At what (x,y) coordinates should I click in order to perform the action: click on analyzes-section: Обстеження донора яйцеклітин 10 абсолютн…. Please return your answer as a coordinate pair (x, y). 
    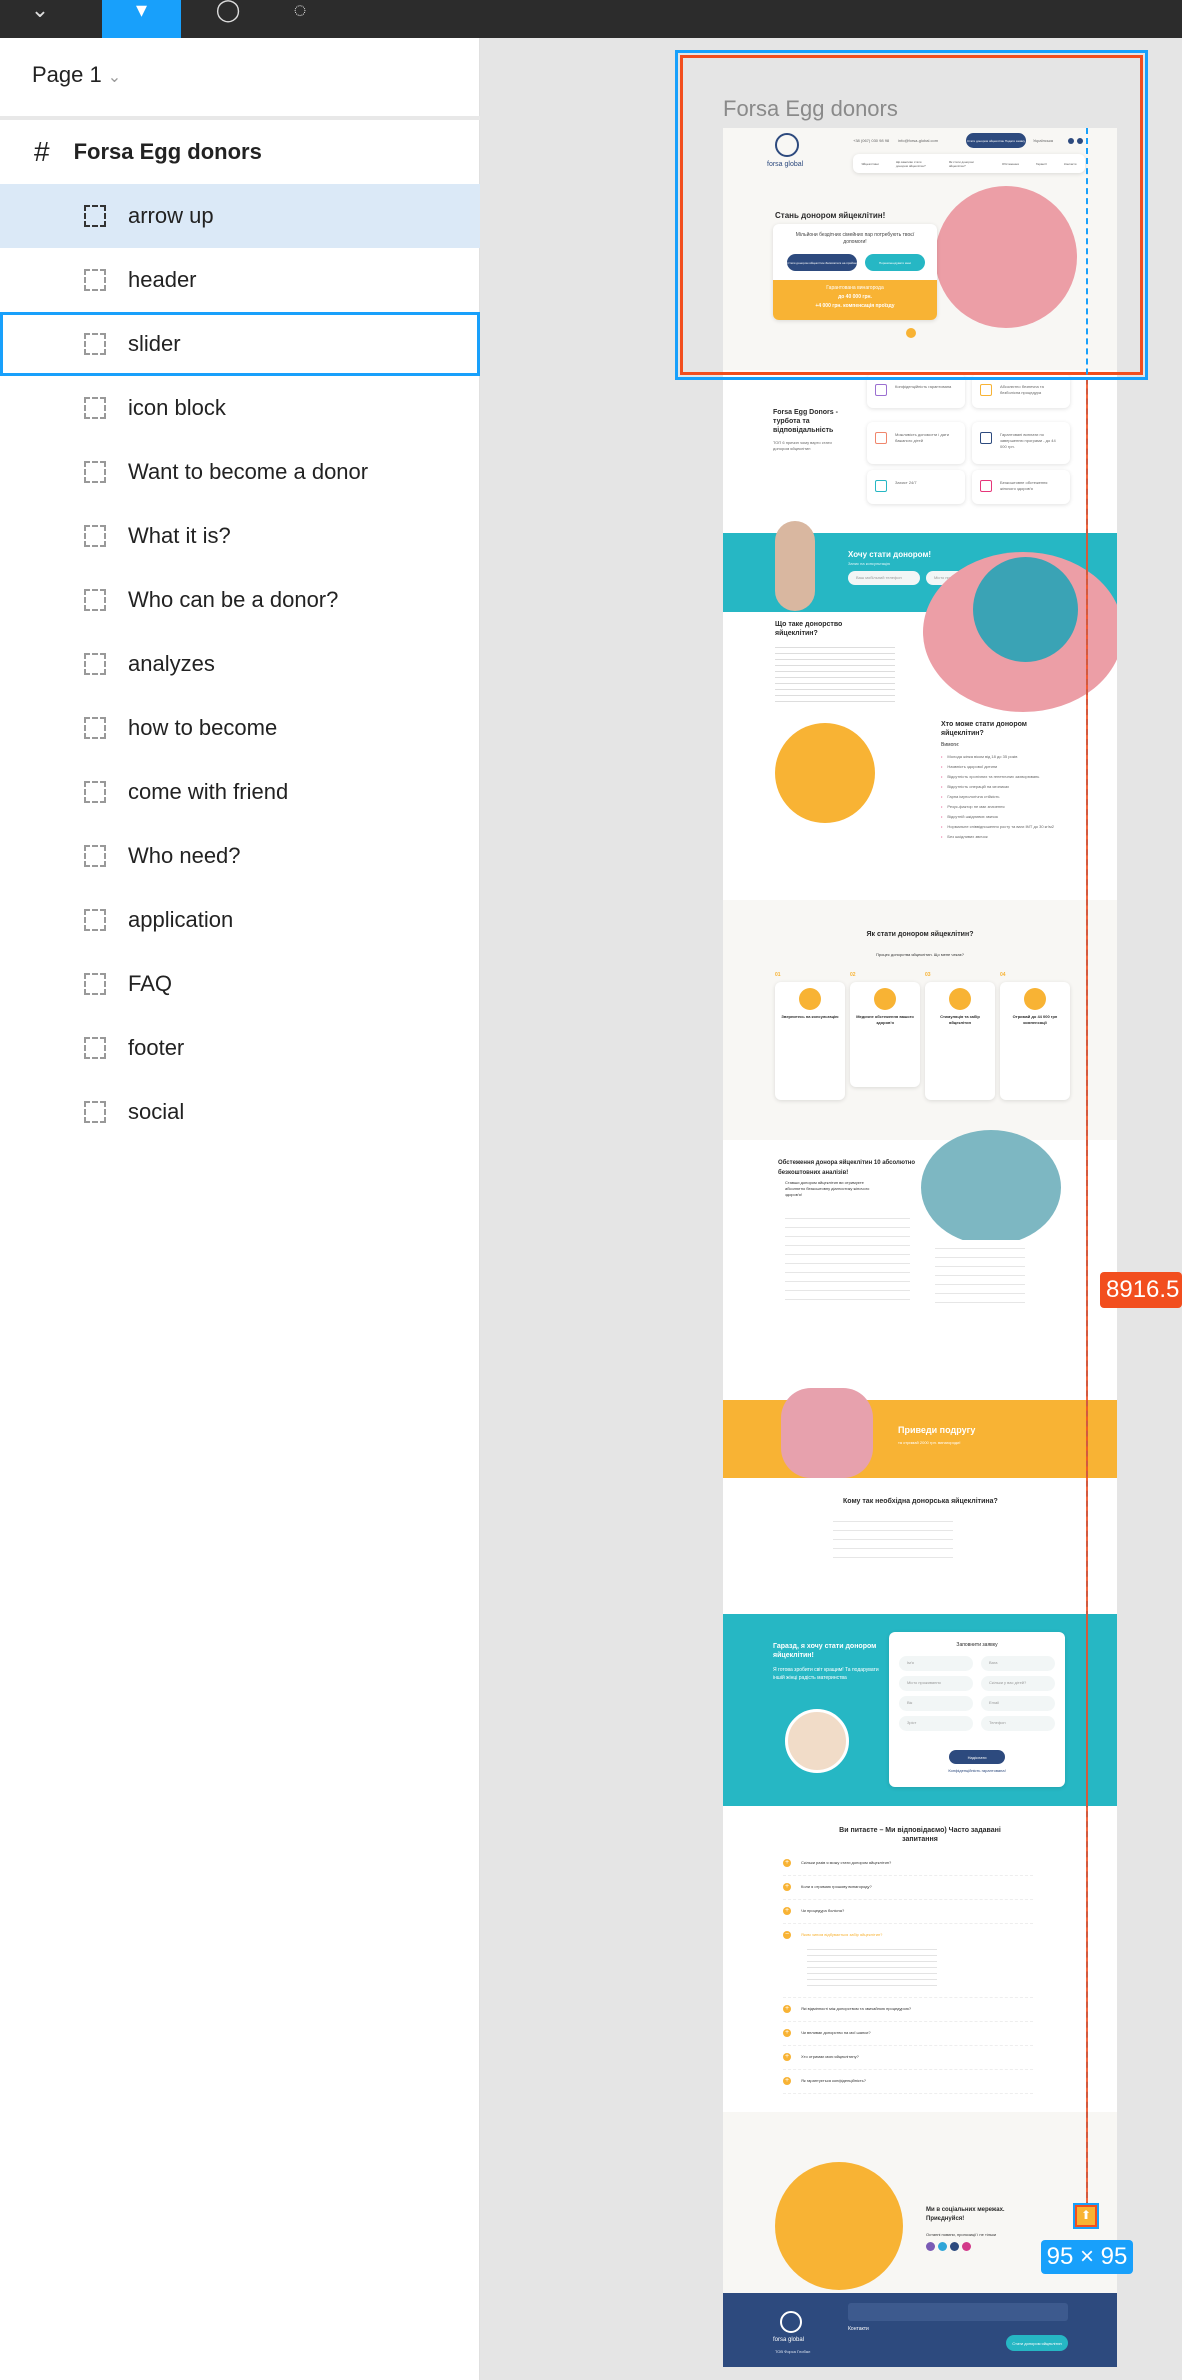
    Looking at the image, I should click on (920, 1265).